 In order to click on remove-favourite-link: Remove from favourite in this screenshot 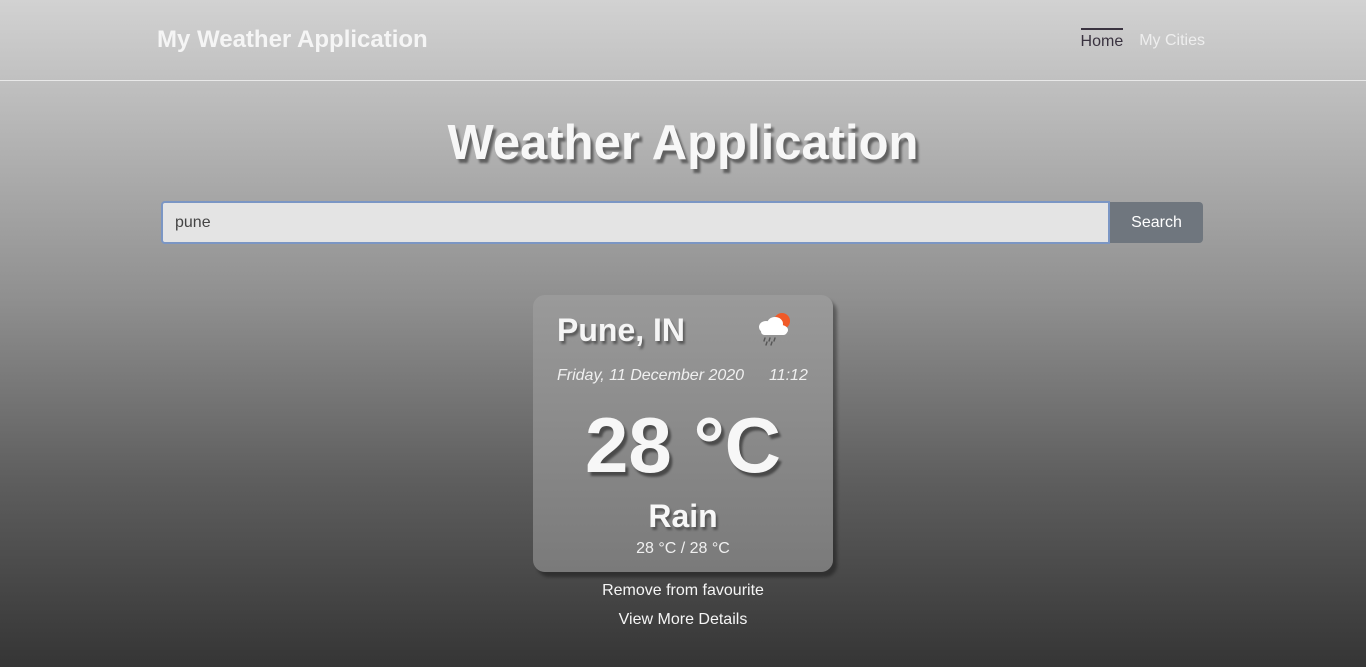, I will do `click(683, 591)`.